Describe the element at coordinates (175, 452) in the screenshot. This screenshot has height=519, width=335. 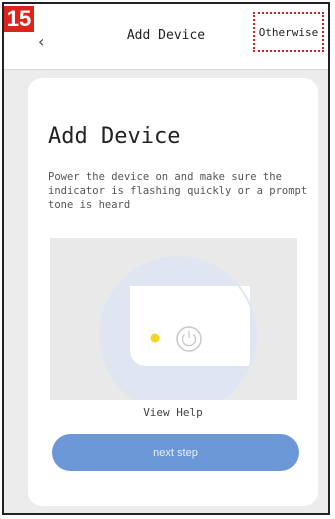
I see `next-step-button: next step` at that location.